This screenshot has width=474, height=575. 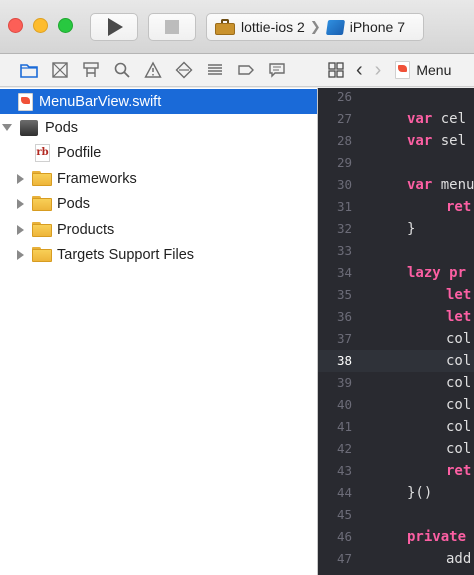 What do you see at coordinates (215, 70) in the screenshot?
I see `debug-icon` at bounding box center [215, 70].